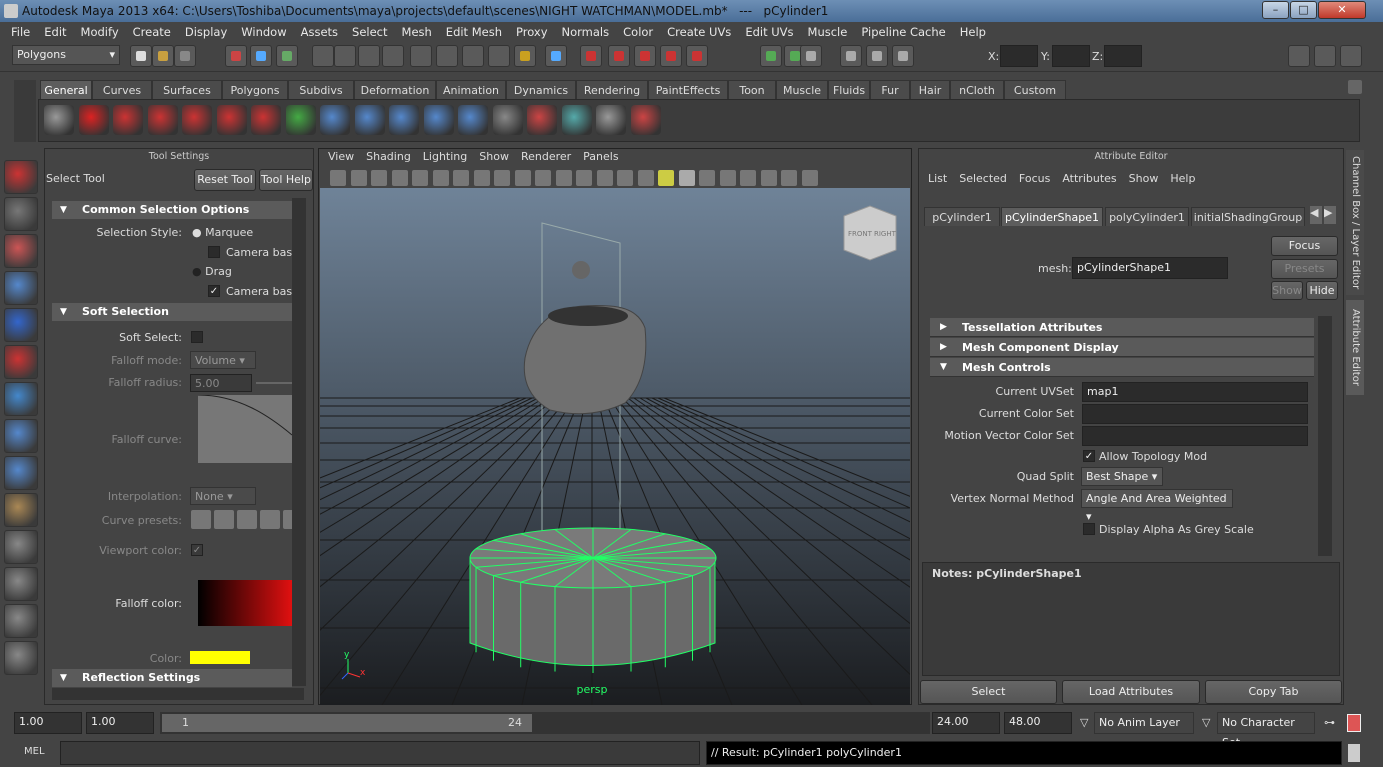  I want to click on falloff-color-ramp, so click(245, 603).